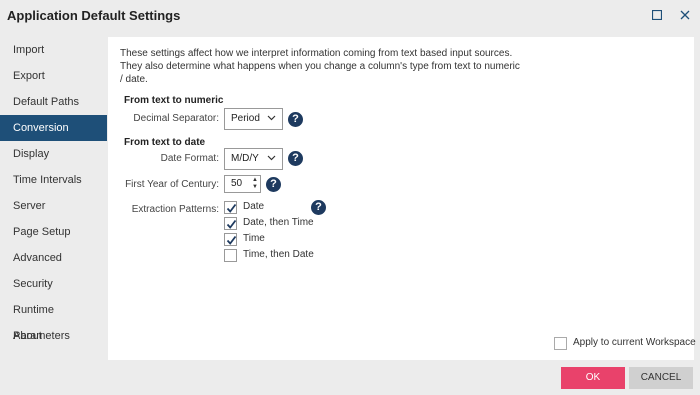 The width and height of the screenshot is (700, 395). Describe the element at coordinates (661, 378) in the screenshot. I see `cancel-button: CANCEL` at that location.